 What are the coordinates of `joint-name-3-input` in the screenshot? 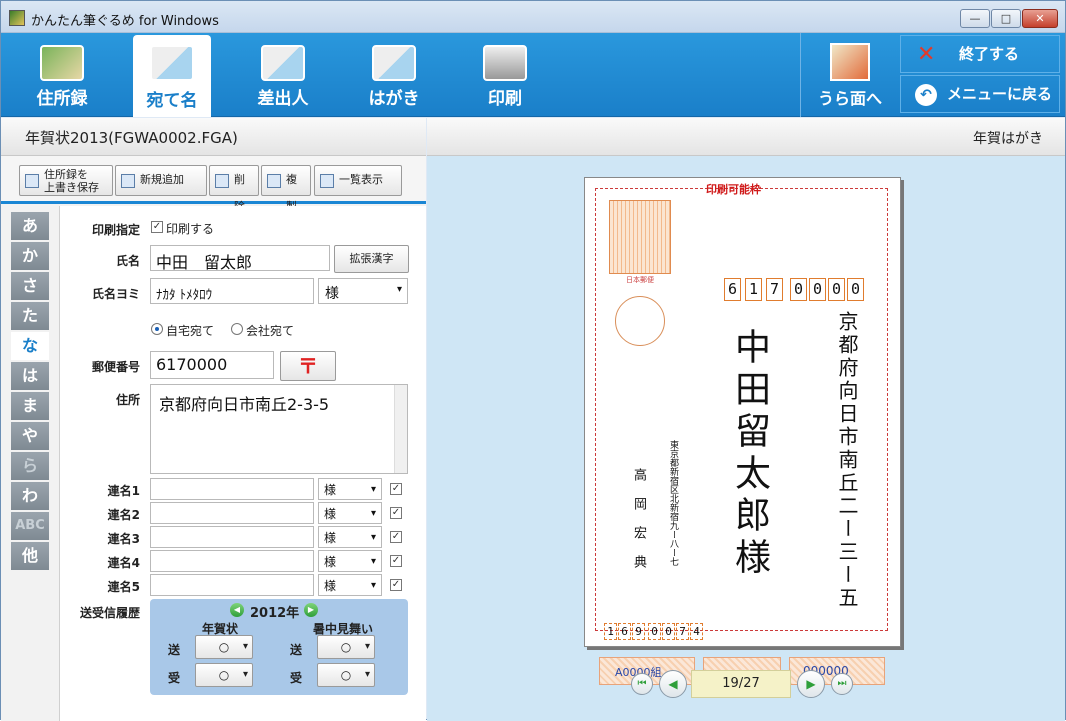 It's located at (232, 537).